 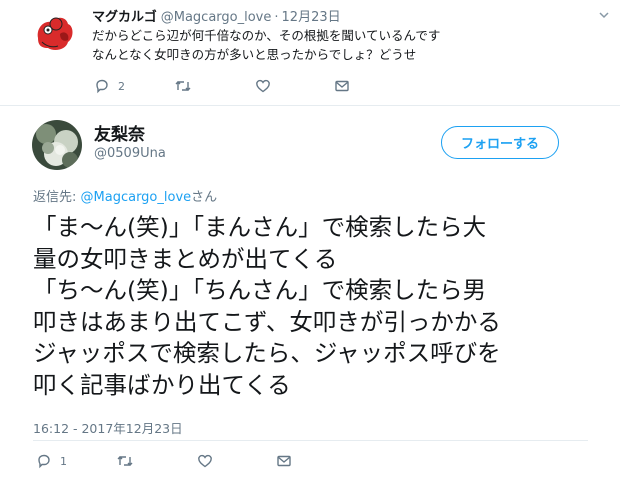 I want to click on reply-to-line: 返信先: @Magcargo_loveさん, so click(x=125, y=195).